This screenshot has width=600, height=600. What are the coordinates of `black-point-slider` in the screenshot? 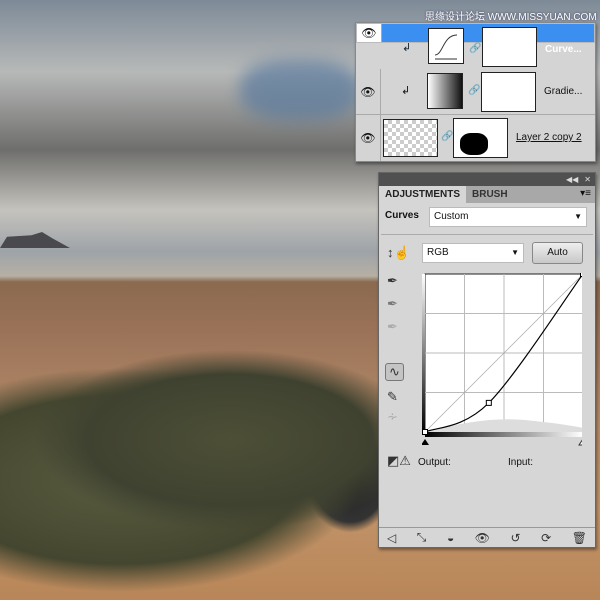 It's located at (425, 442).